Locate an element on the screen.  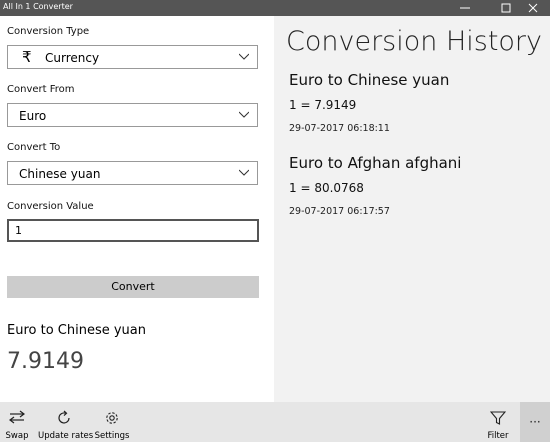
convert-to-select: Chinese yuan is located at coordinates (132, 173).